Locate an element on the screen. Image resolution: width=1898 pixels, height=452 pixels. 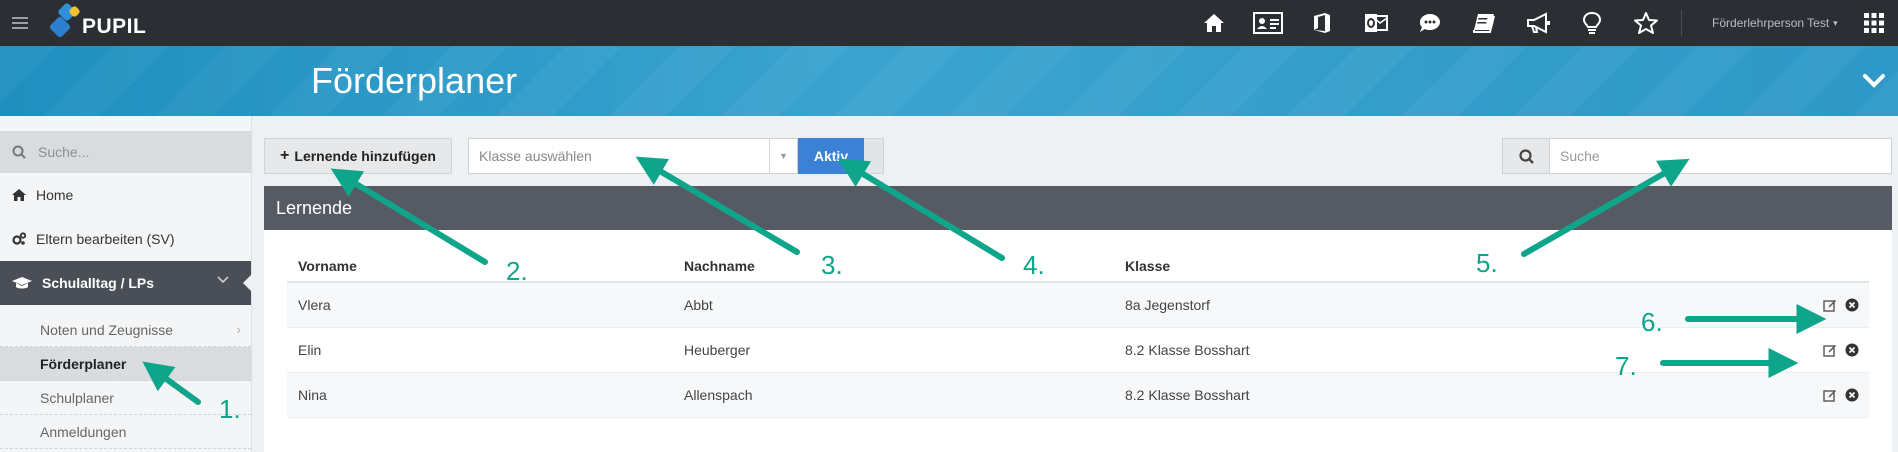
column-header-nachname: Nachname is located at coordinates (719, 266).